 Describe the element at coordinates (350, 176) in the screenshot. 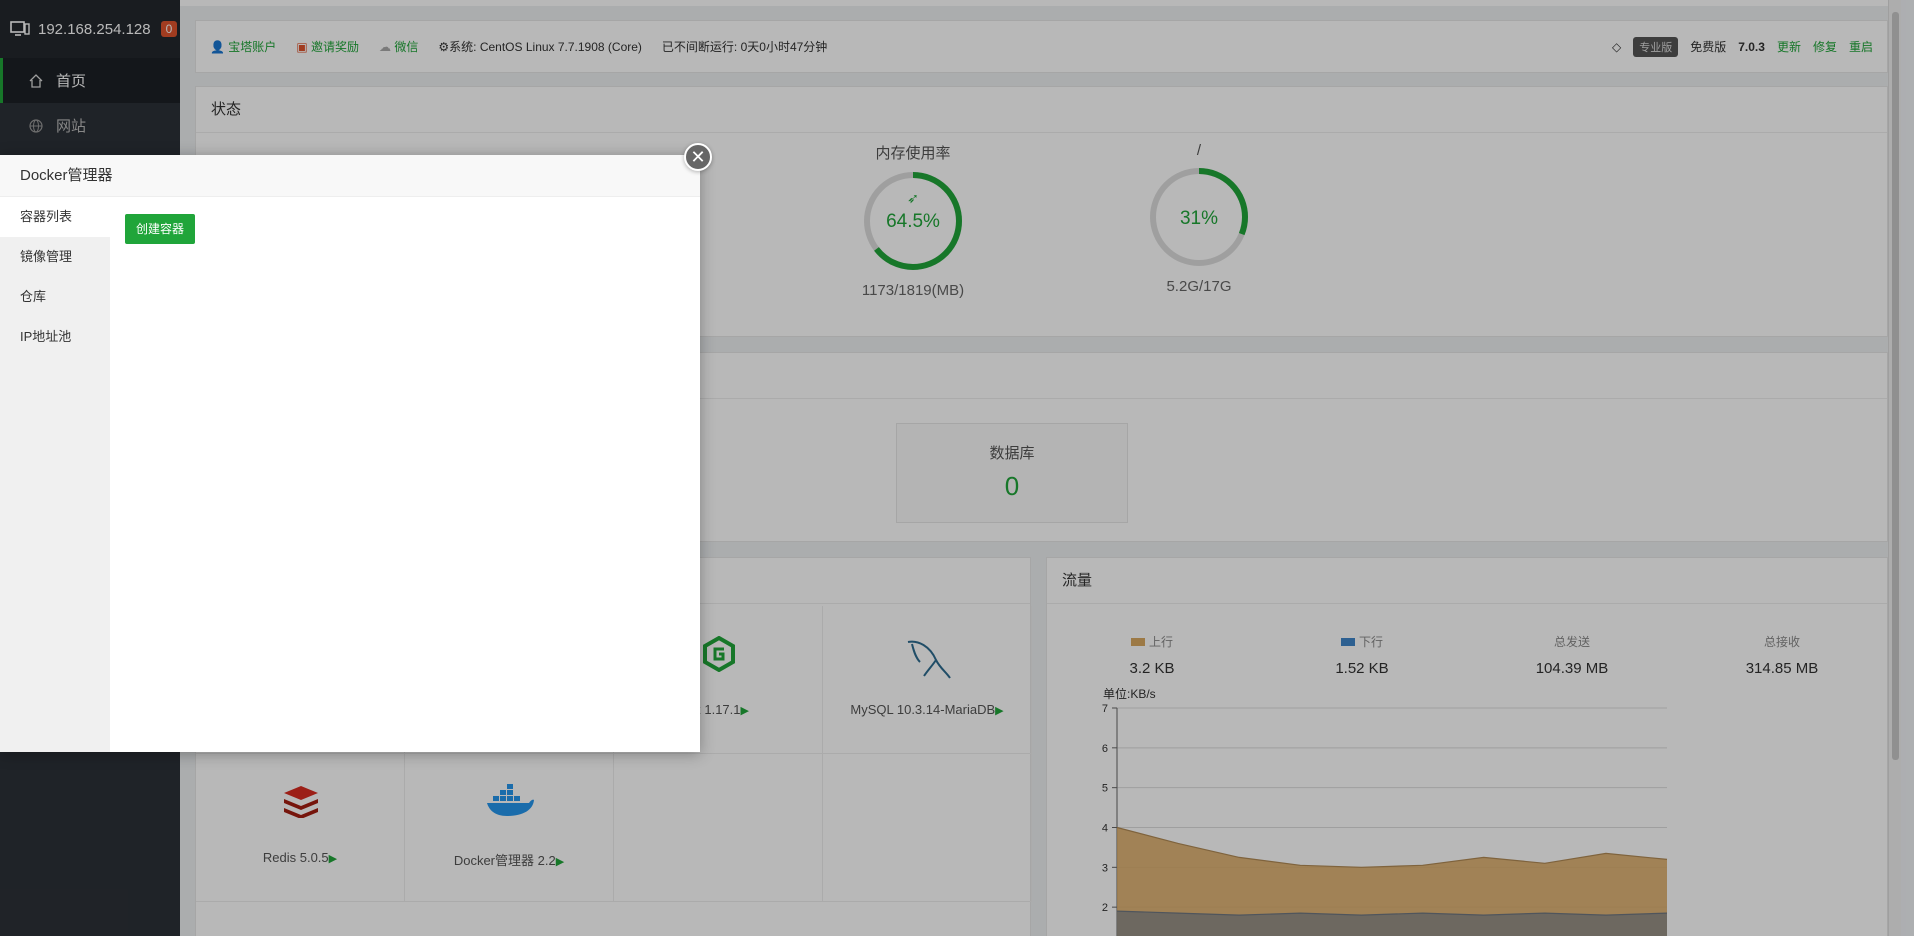

I see `modal-title: Docker管理器` at that location.